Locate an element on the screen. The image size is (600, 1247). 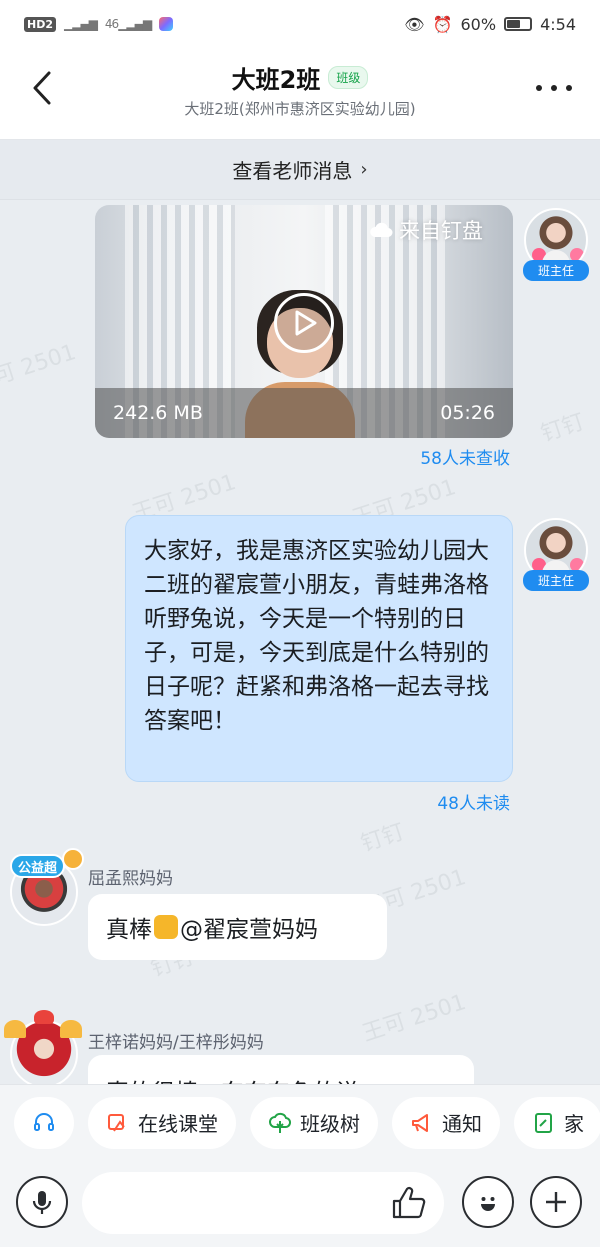
customer-service-button is located at coordinates (44, 1122).